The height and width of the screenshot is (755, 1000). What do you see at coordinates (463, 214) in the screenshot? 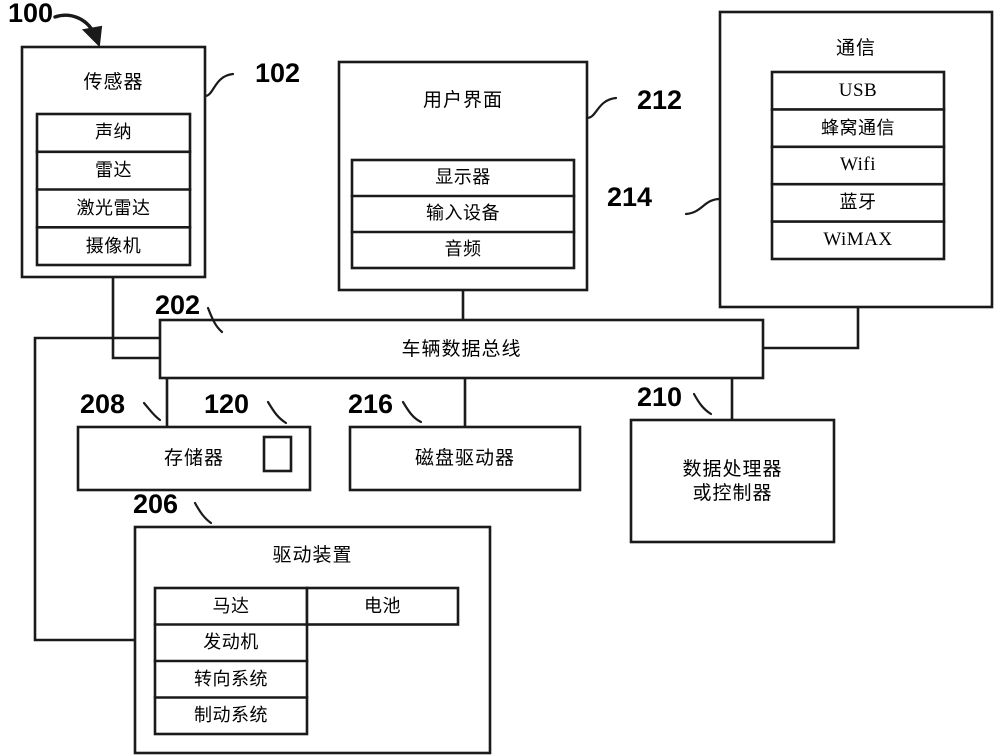
I see `user-interface-list-box` at bounding box center [463, 214].